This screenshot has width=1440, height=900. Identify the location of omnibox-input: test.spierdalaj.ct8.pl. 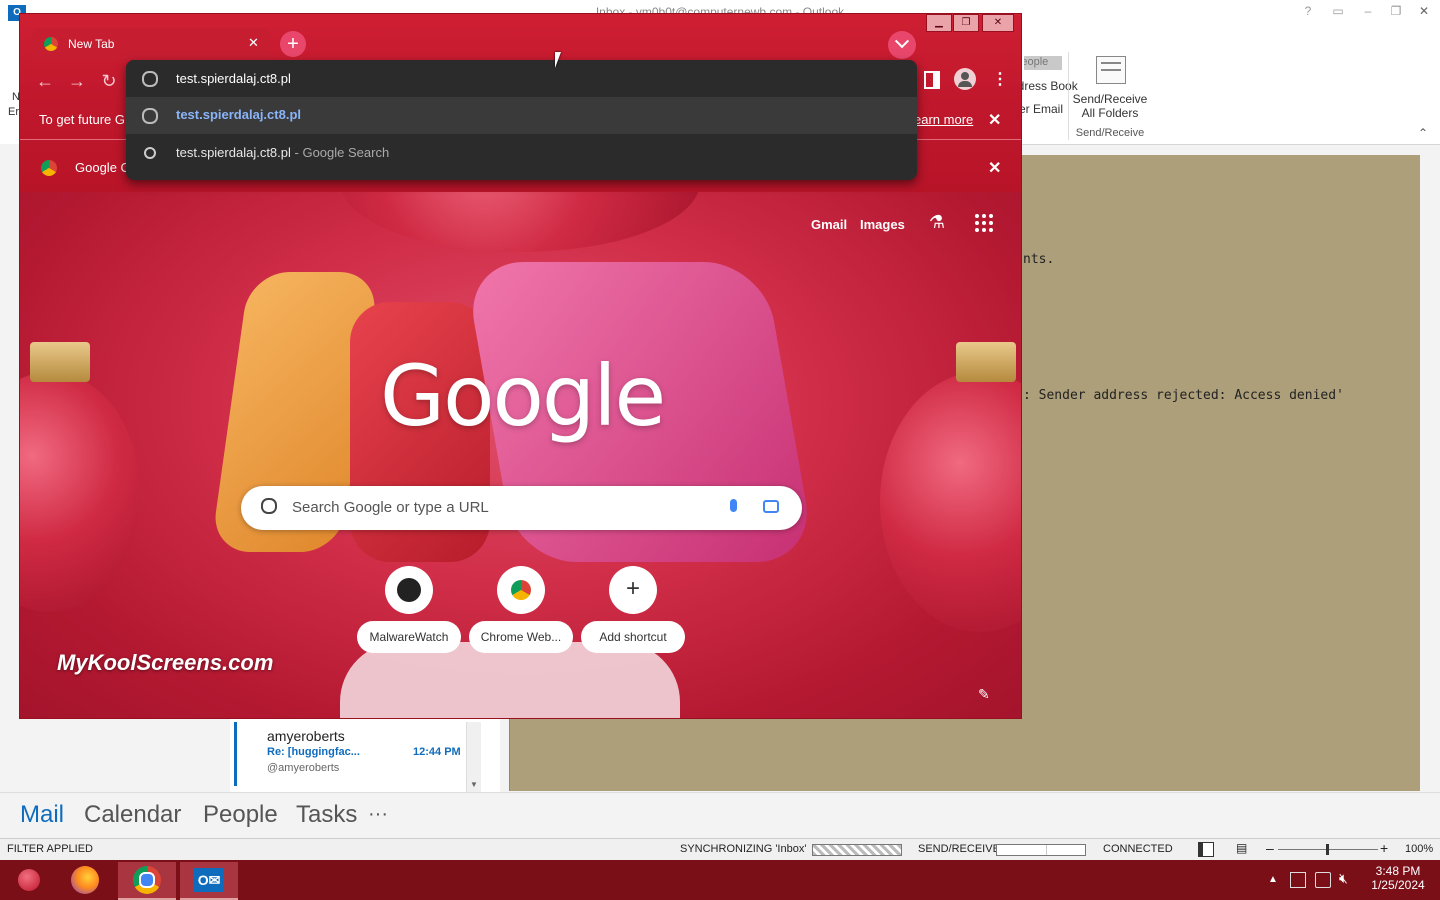
(233, 78).